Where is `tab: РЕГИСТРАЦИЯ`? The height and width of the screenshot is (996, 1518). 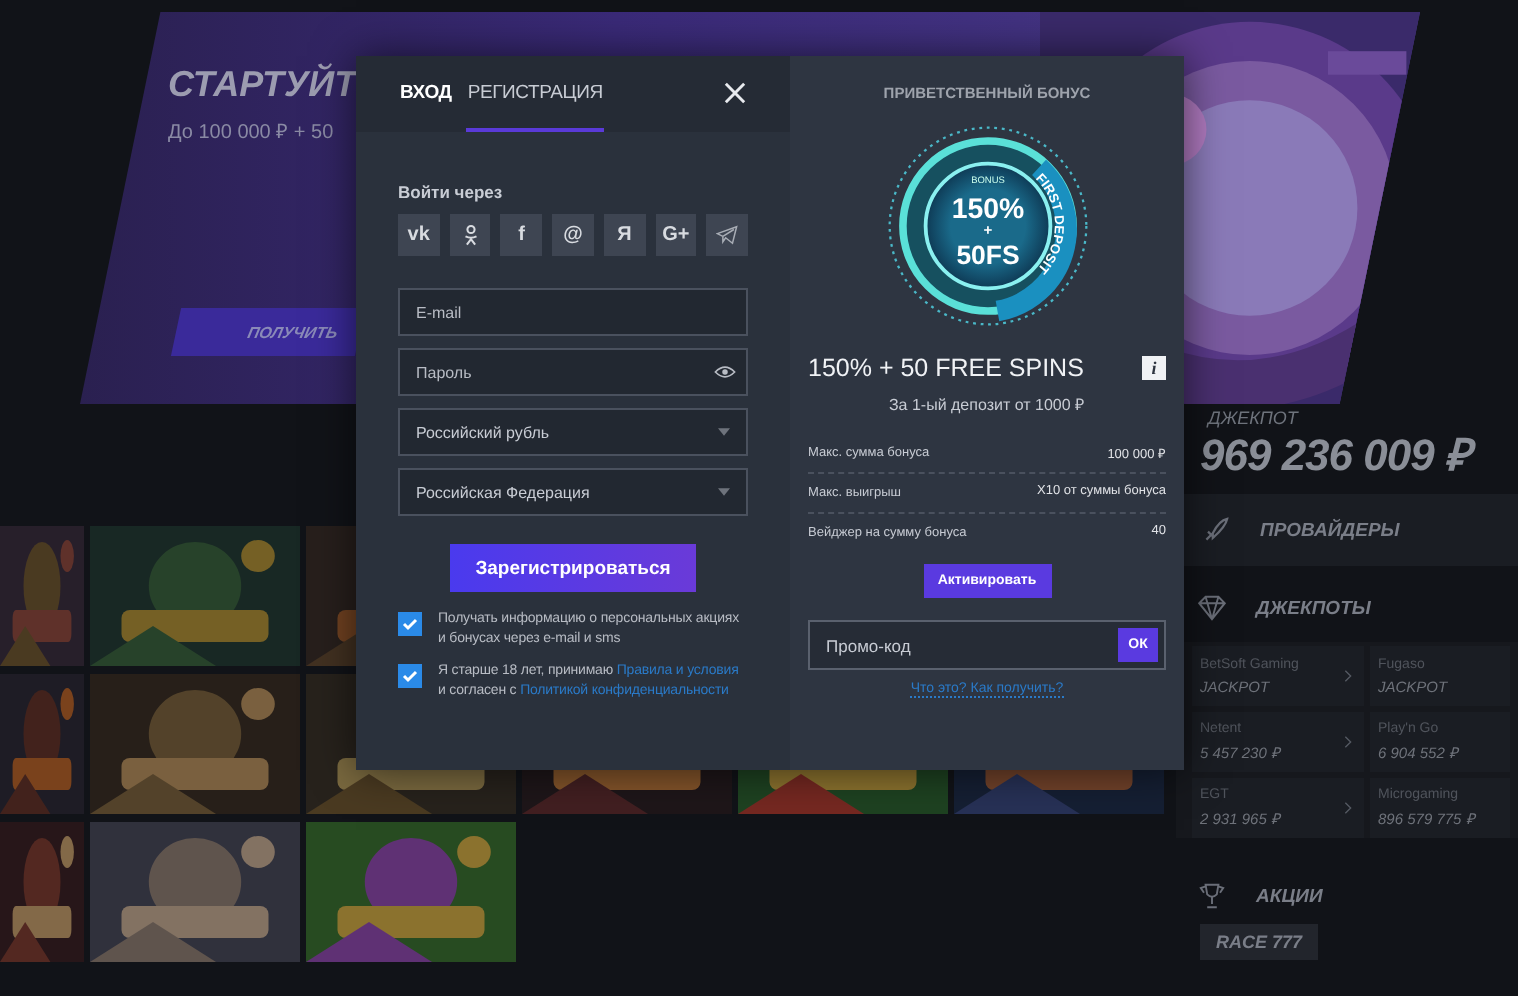
tab: РЕГИСТРАЦИЯ is located at coordinates (535, 94).